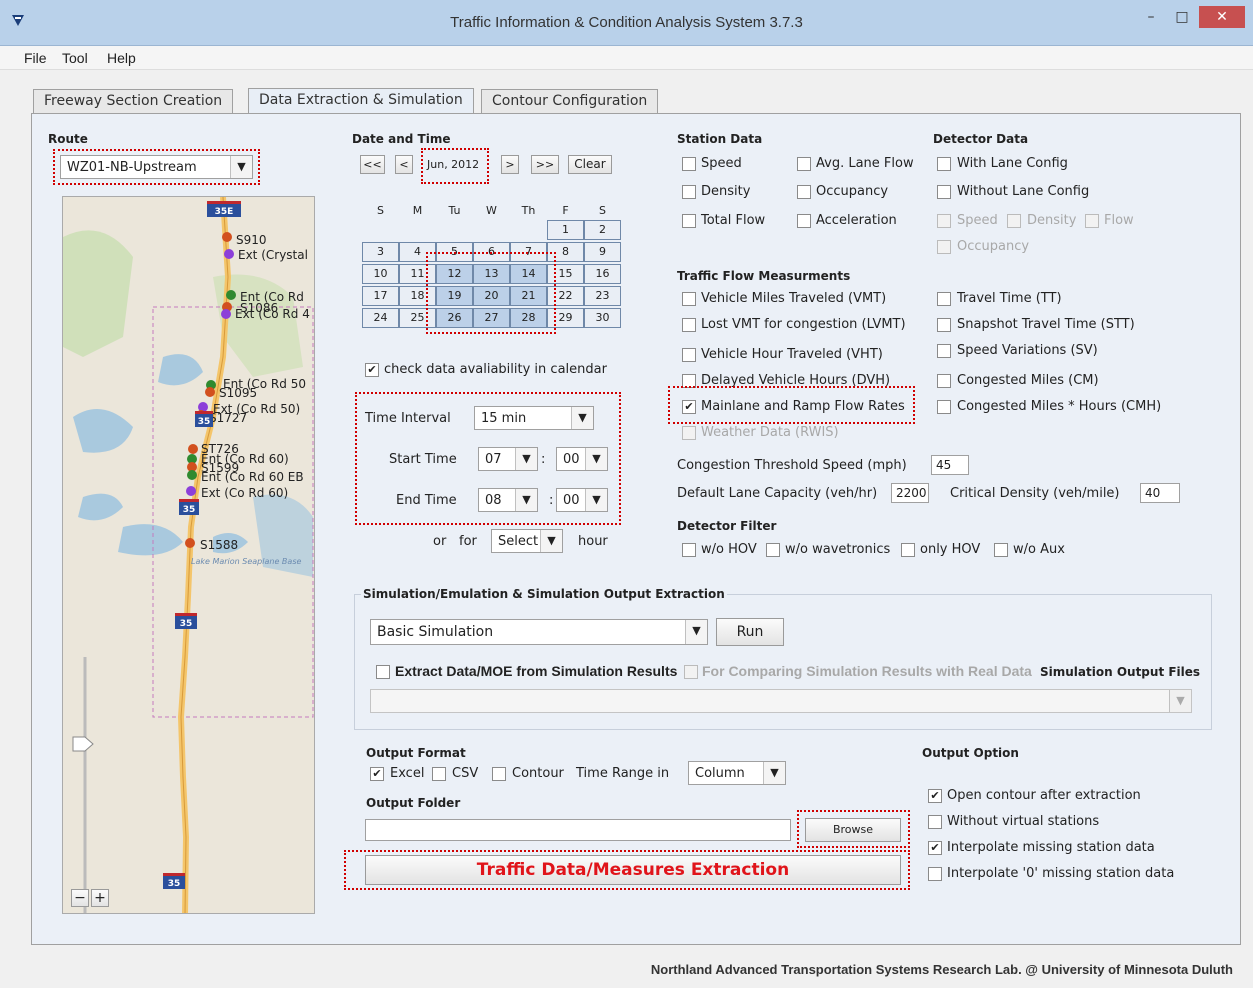  Describe the element at coordinates (689, 192) in the screenshot. I see `density-checkbox` at that location.